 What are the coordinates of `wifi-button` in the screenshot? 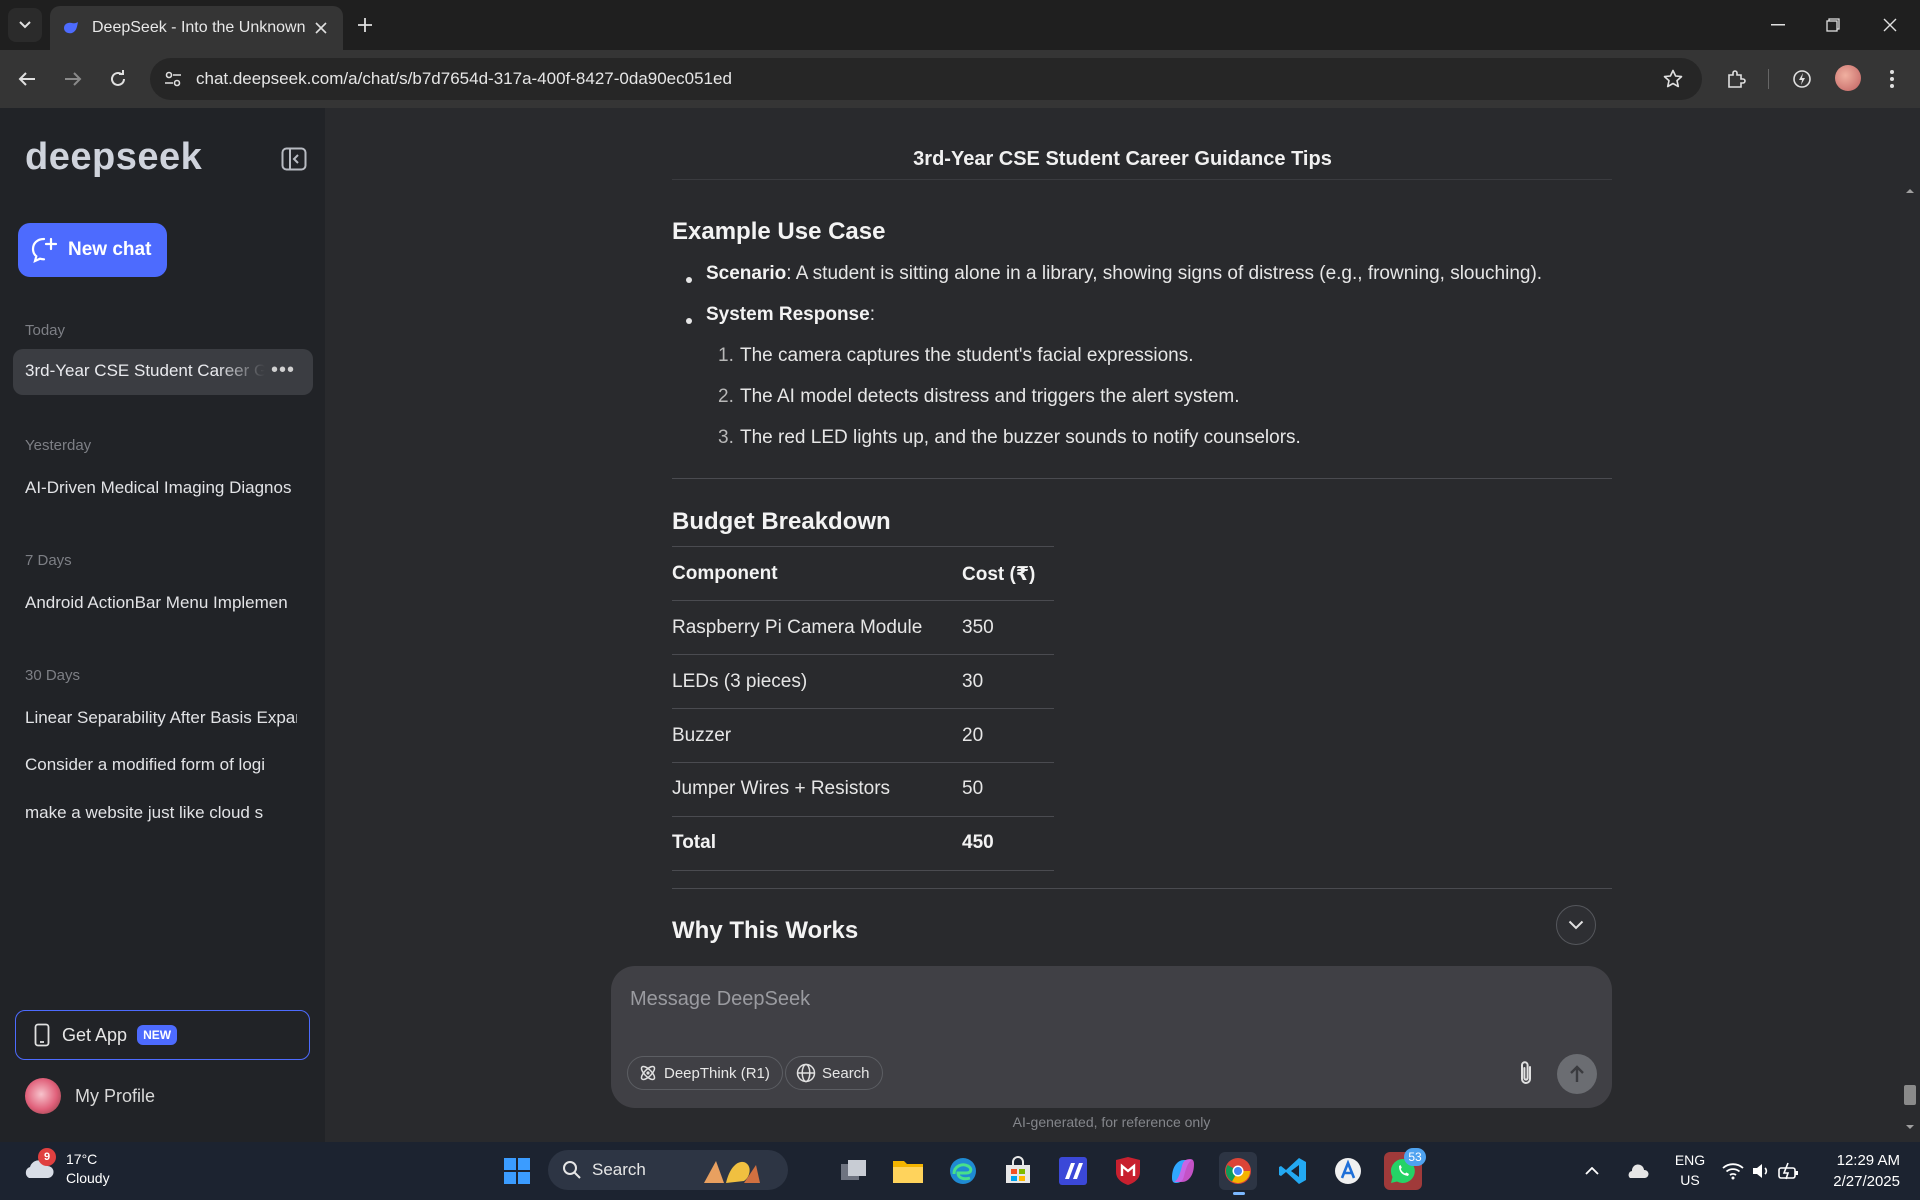 It's located at (1733, 1171).